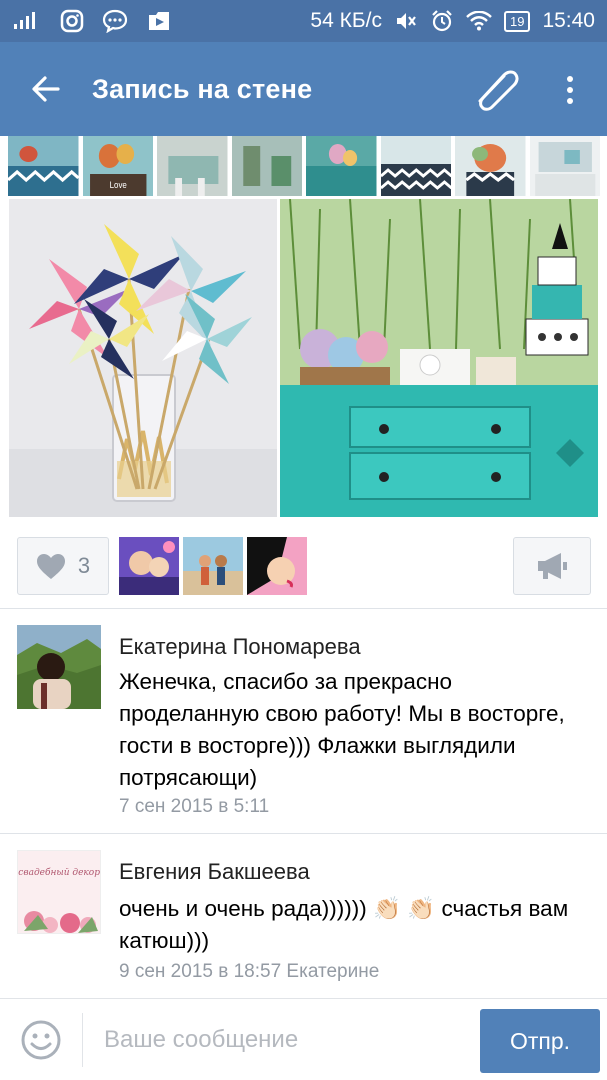 Image resolution: width=607 pixels, height=1080 pixels. Describe the element at coordinates (143, 358) in the screenshot. I see `post-photo-pinwheels` at that location.